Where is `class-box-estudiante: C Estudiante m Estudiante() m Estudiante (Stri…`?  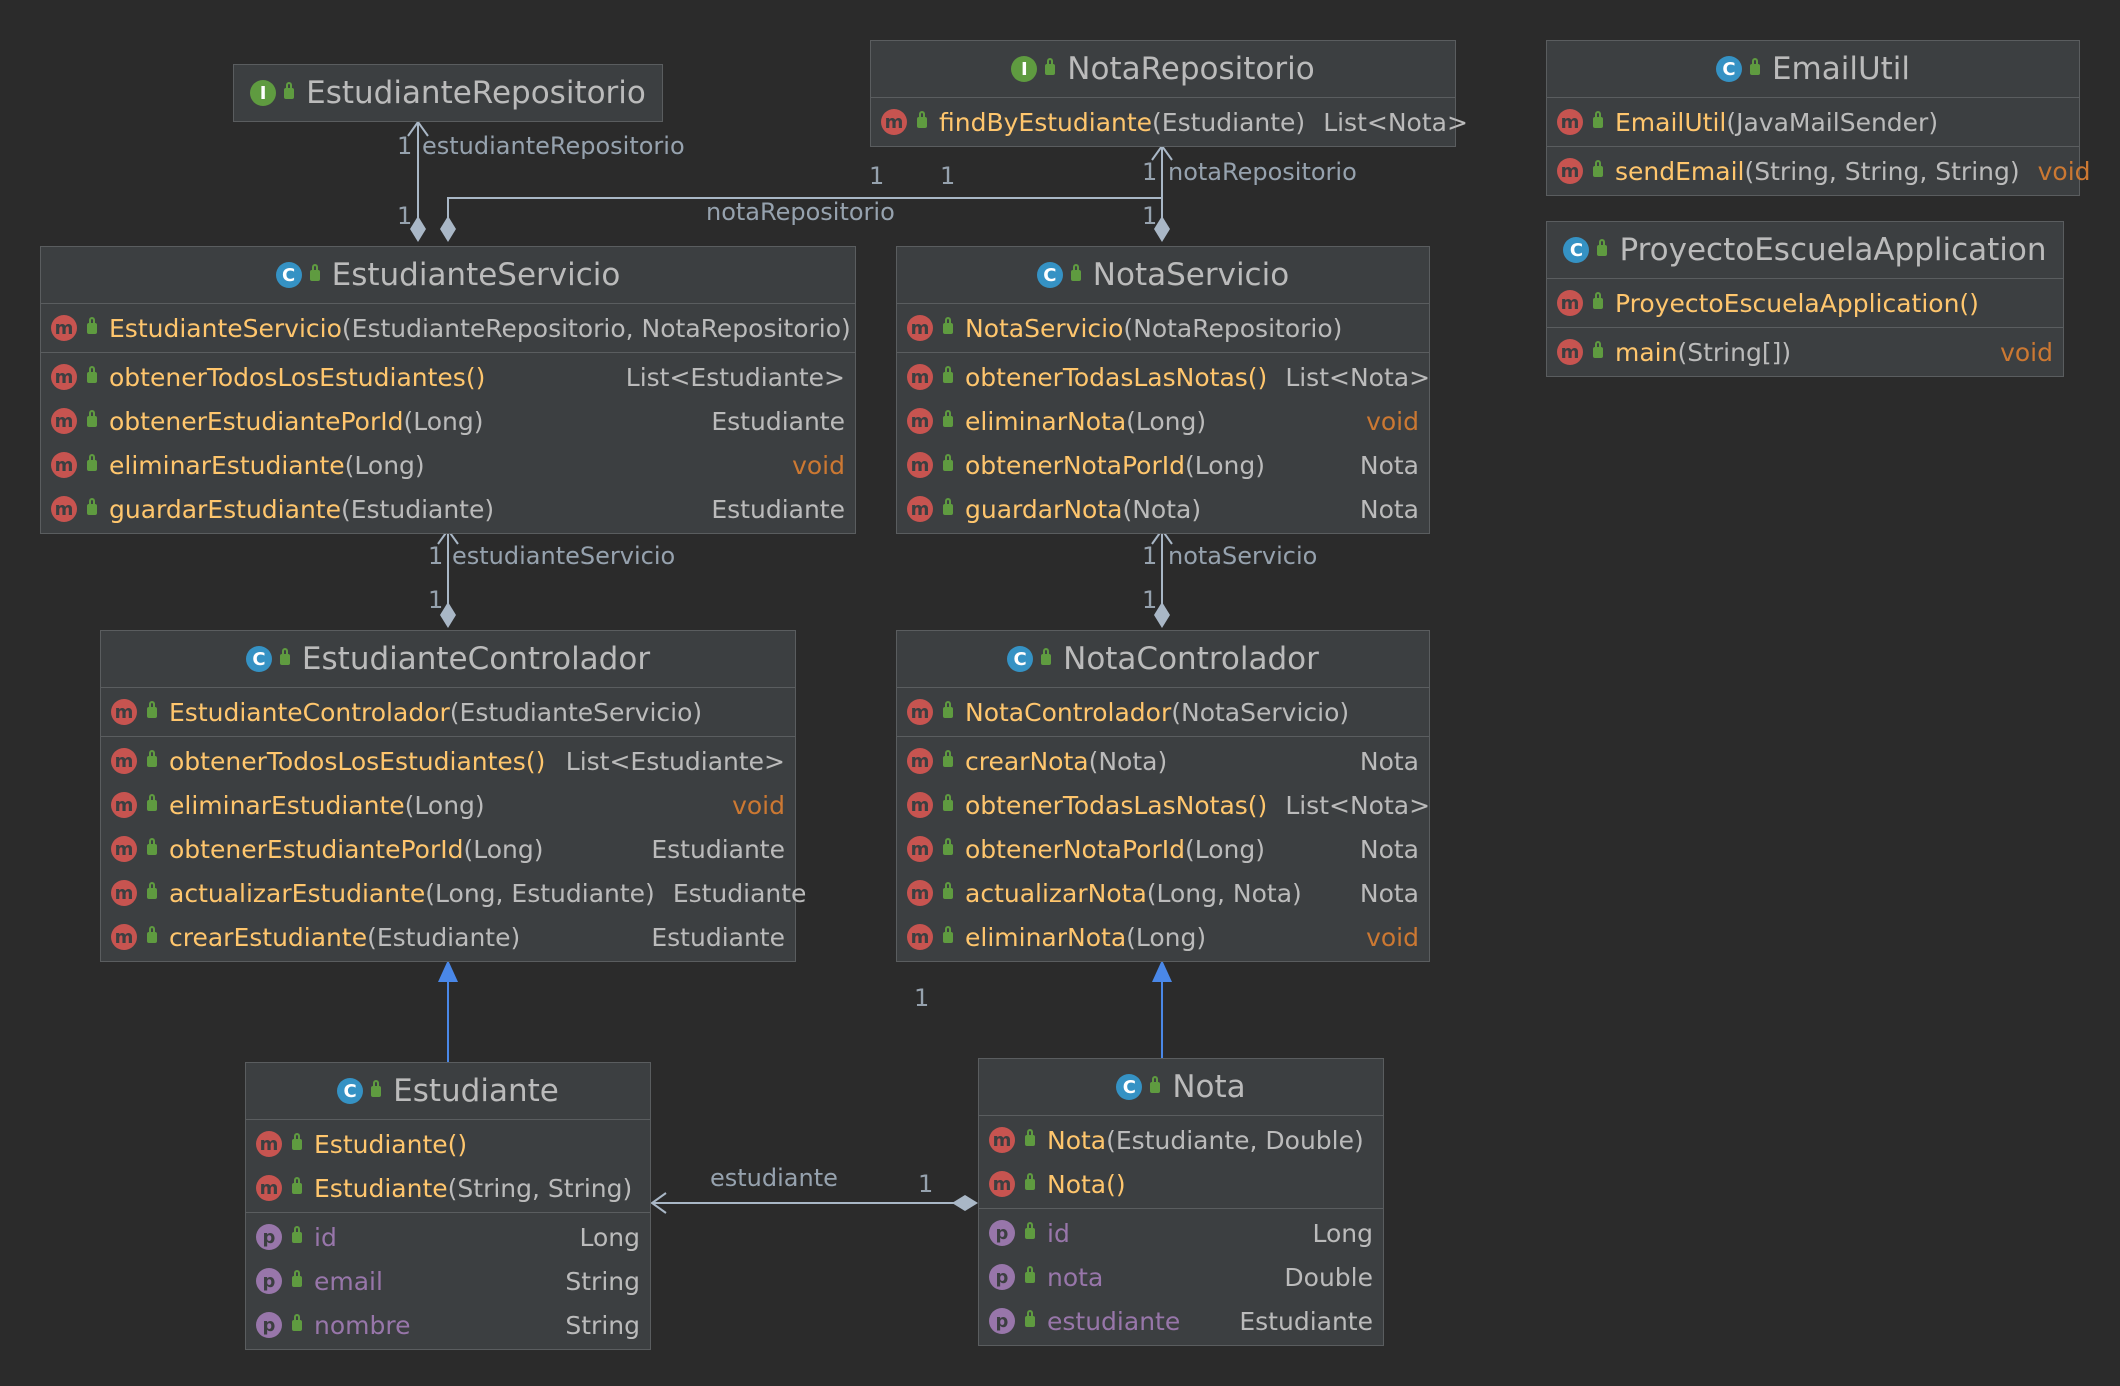
class-box-estudiante: C Estudiante m Estudiante() m Estudiante (Stri… is located at coordinates (448, 1206).